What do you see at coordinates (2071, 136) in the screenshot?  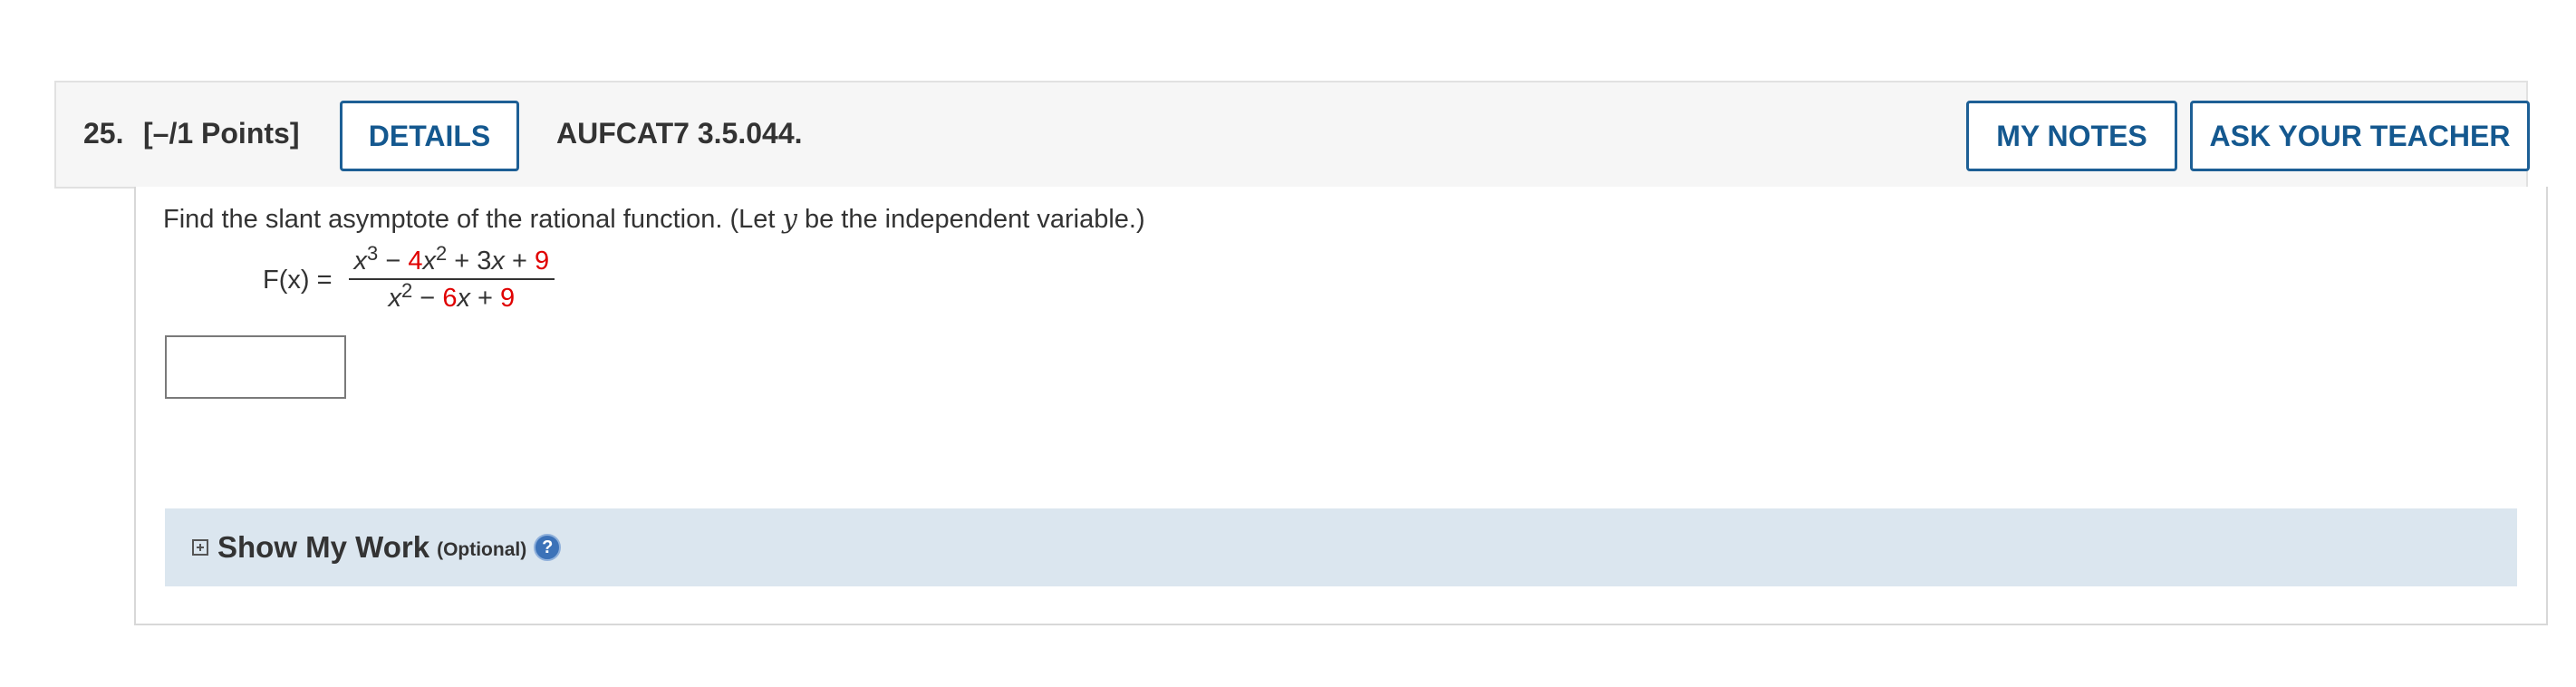 I see `my-notes-button: MY NOTES` at bounding box center [2071, 136].